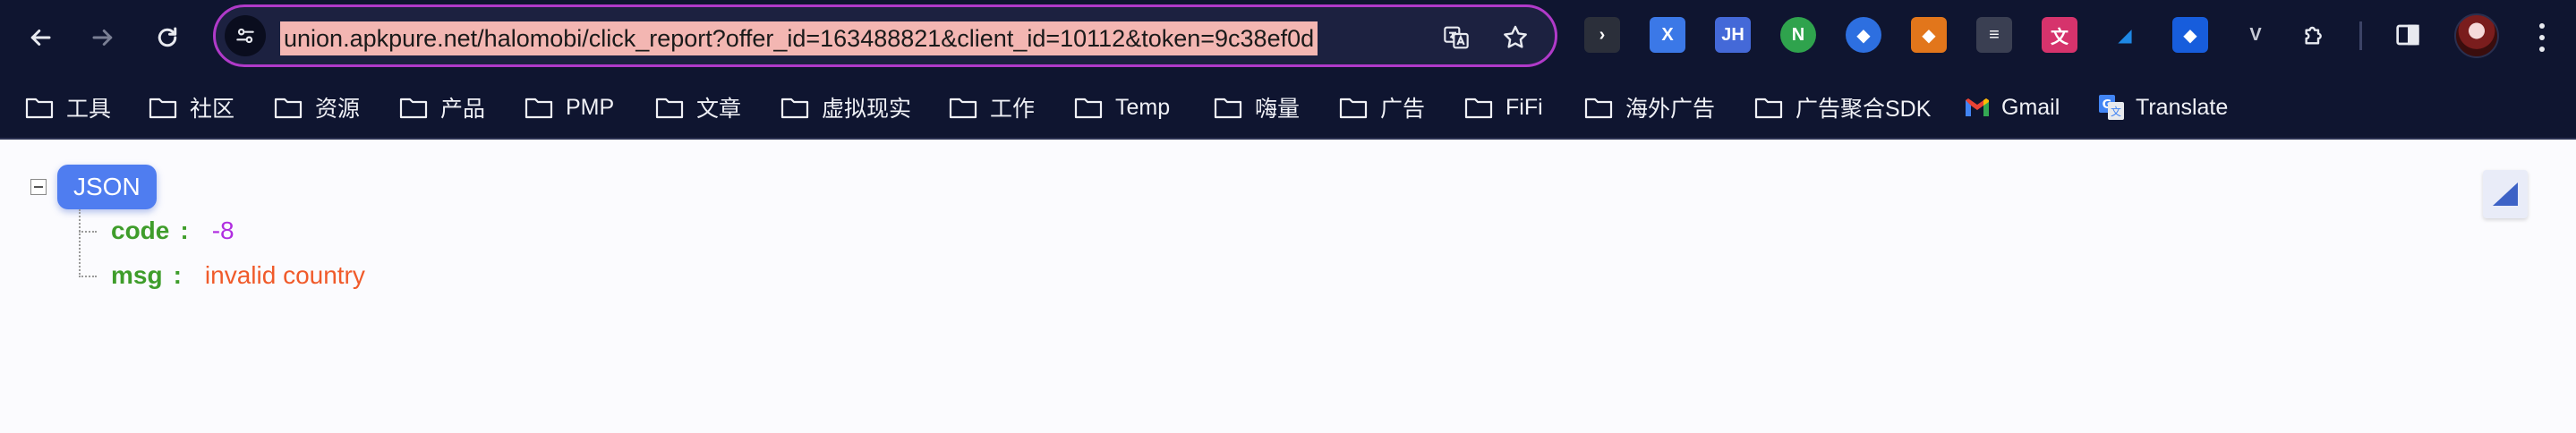 The width and height of the screenshot is (2576, 433). What do you see at coordinates (2190, 35) in the screenshot?
I see `ext-9: ◆` at bounding box center [2190, 35].